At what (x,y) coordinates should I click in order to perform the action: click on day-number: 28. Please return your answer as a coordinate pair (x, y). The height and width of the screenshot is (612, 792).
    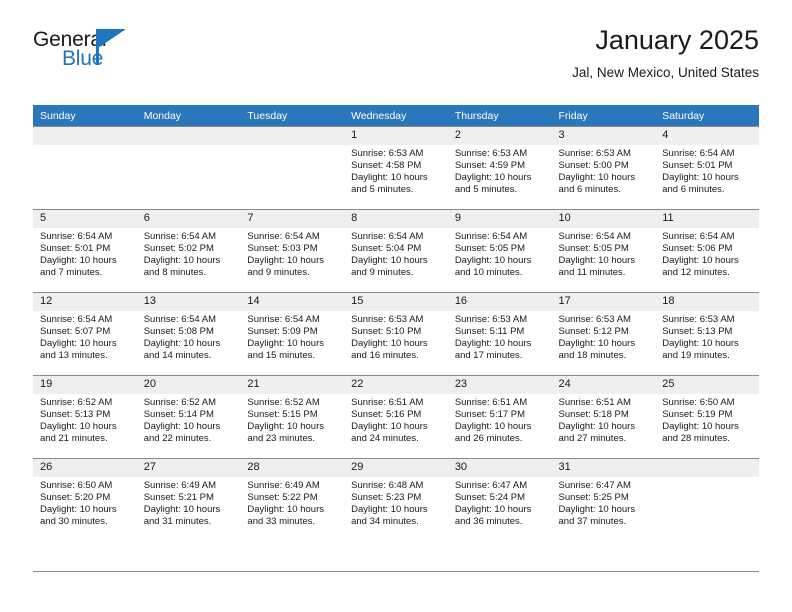
    Looking at the image, I should click on (292, 468).